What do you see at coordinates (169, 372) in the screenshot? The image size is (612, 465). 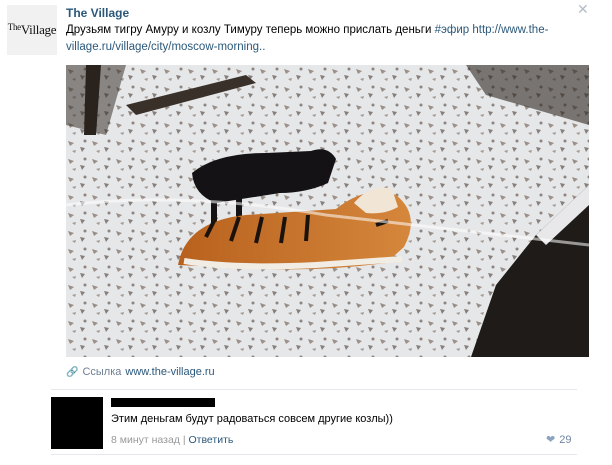 I see `link-domain: www.the-village.ru` at bounding box center [169, 372].